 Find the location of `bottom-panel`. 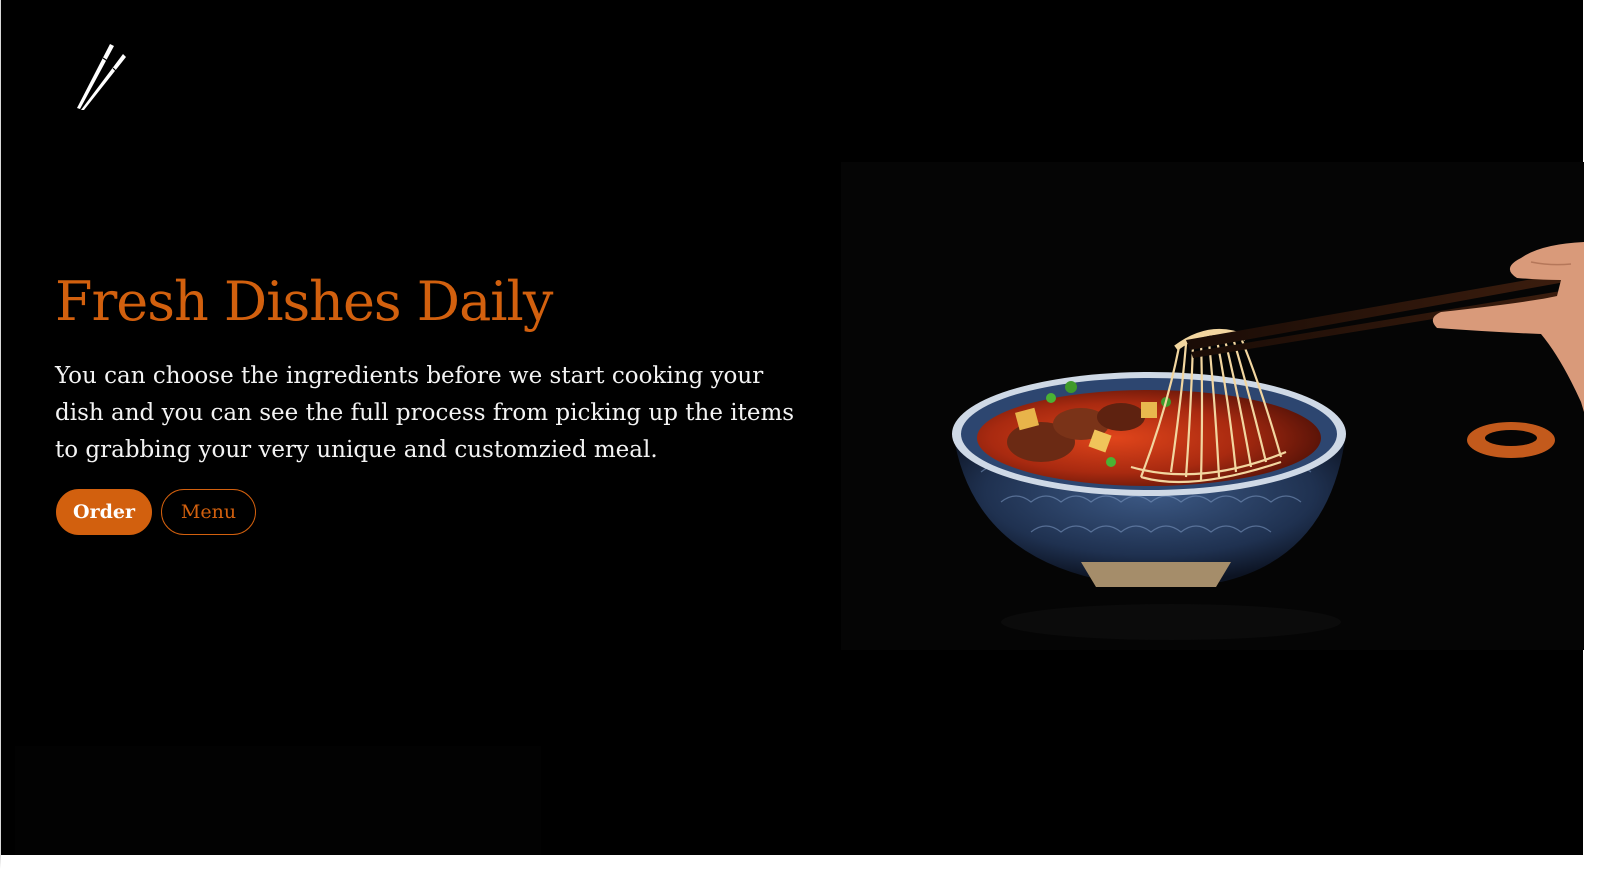

bottom-panel is located at coordinates (278, 800).